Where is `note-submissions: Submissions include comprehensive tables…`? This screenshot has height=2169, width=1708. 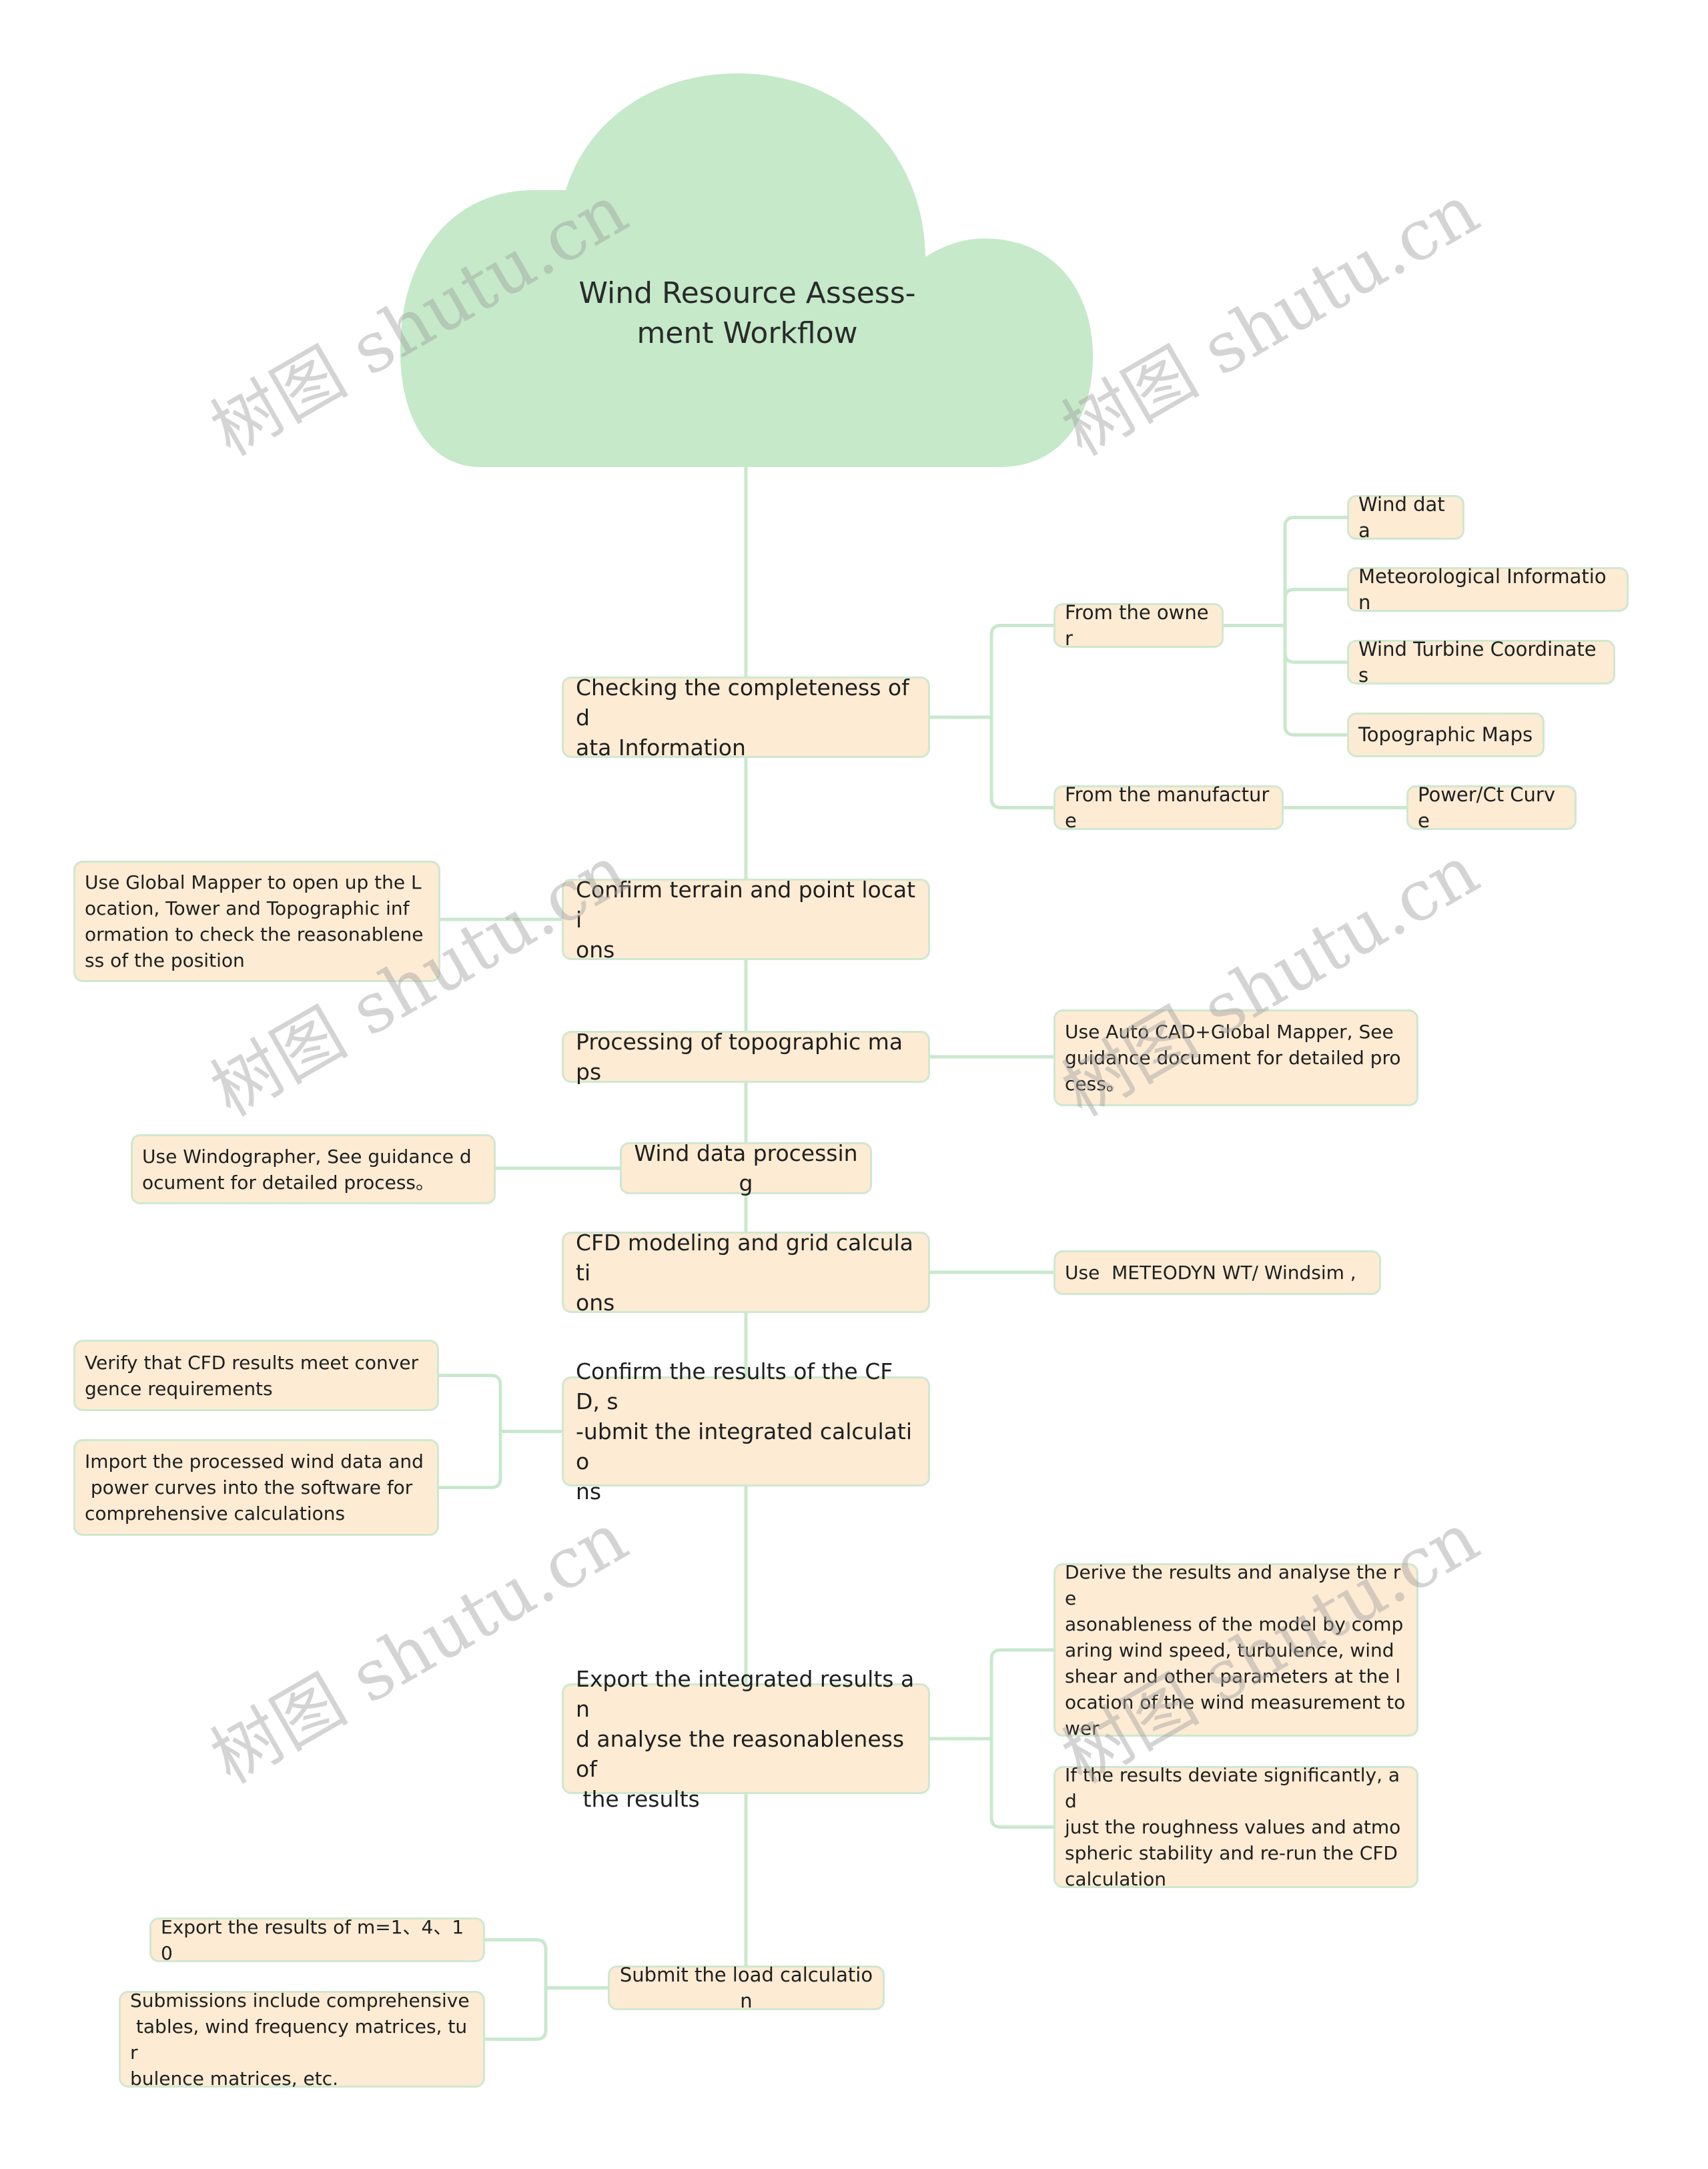
note-submissions: Submissions include comprehensive tables… is located at coordinates (302, 2040).